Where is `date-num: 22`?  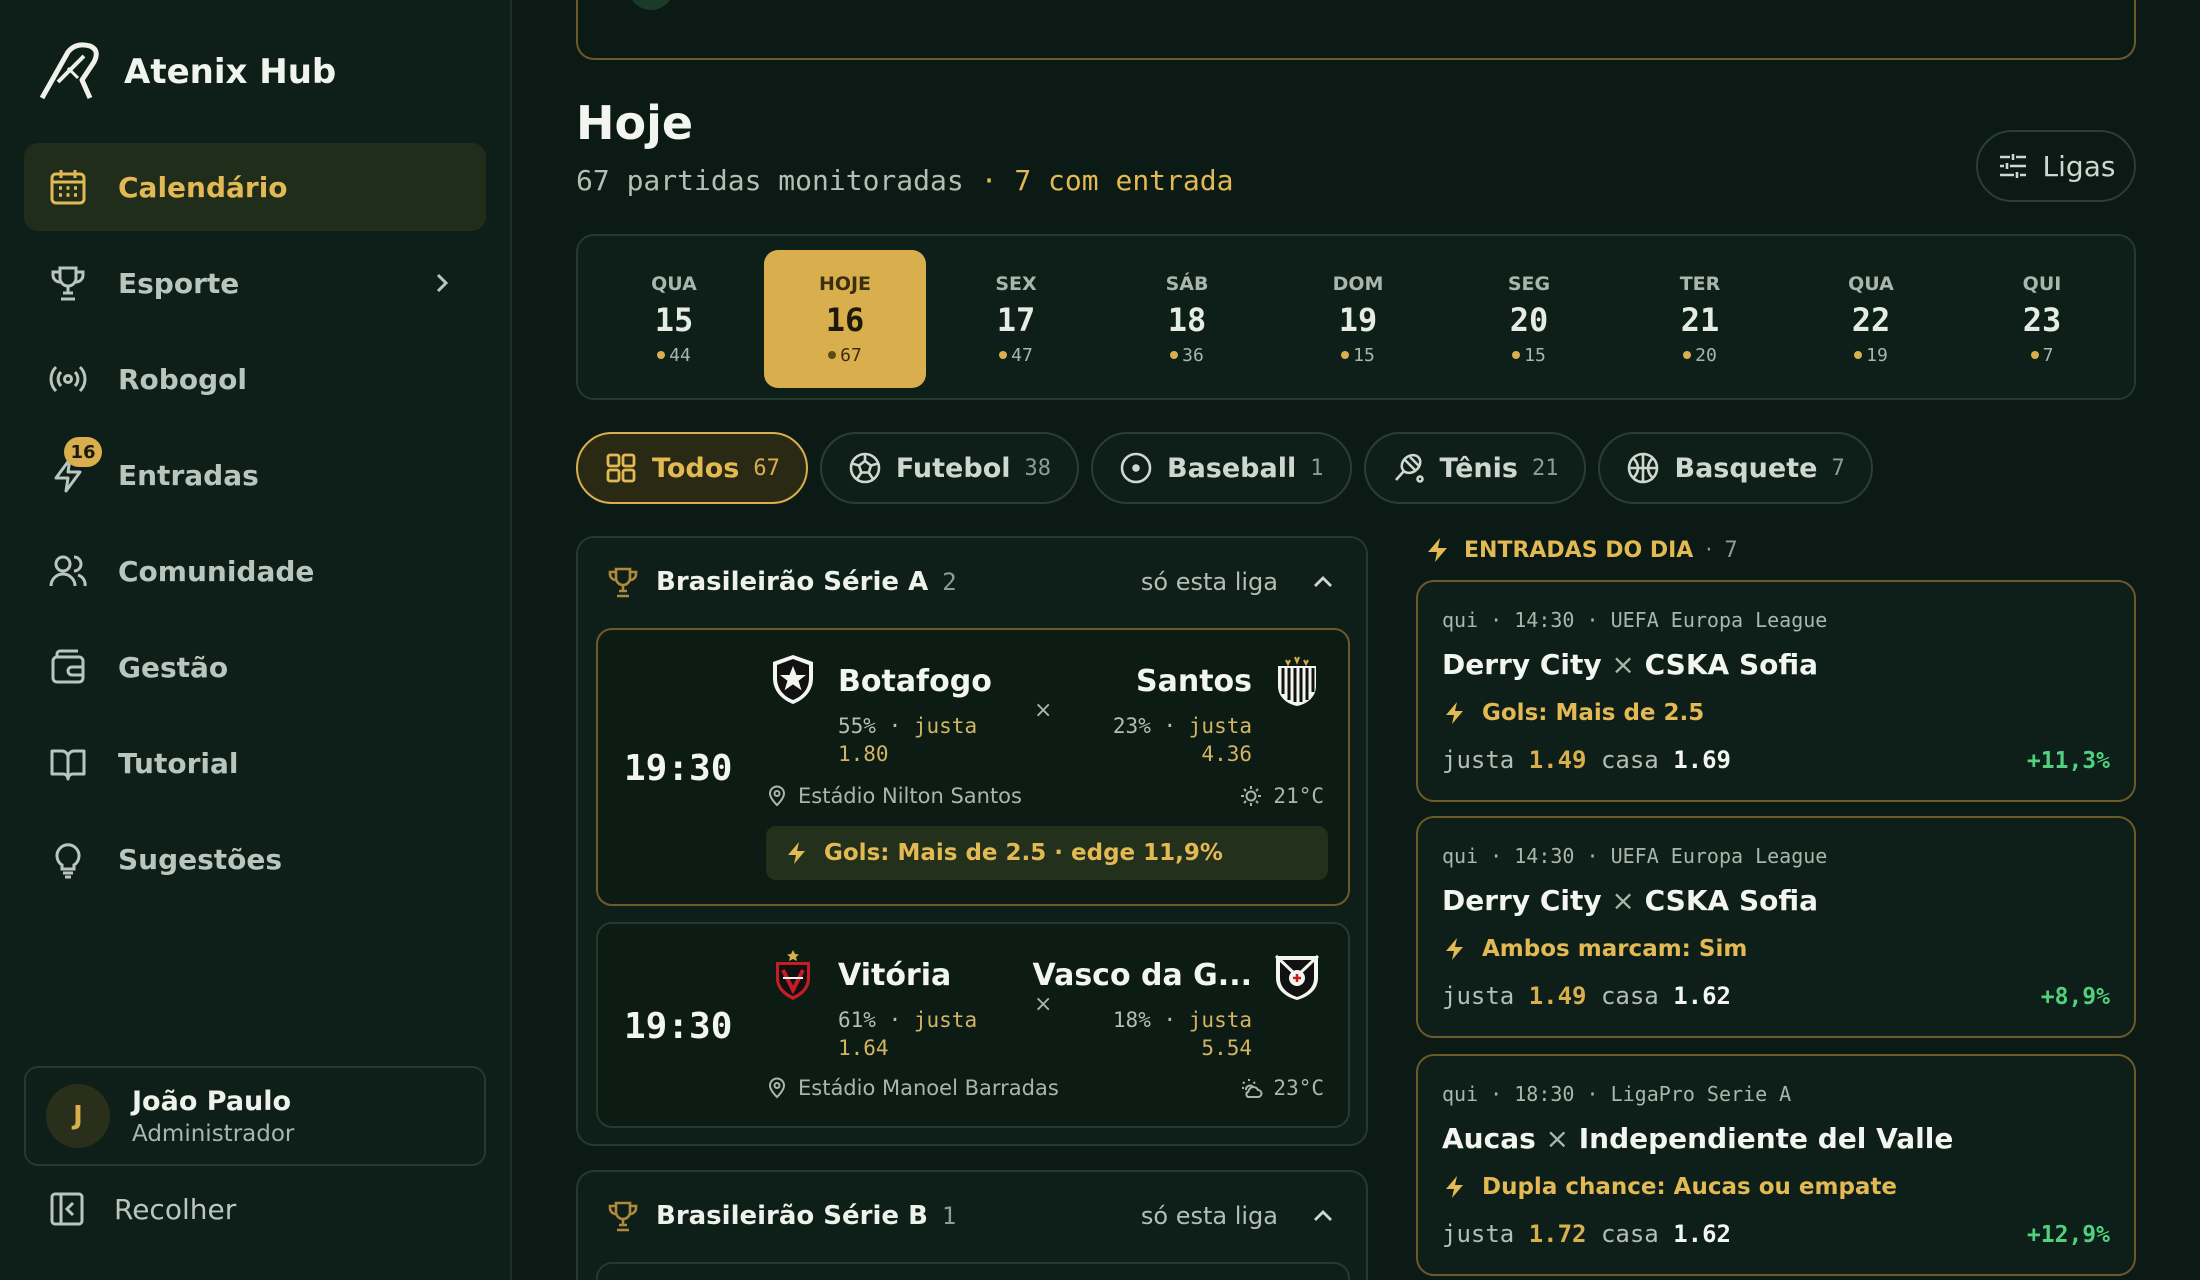 date-num: 22 is located at coordinates (1871, 319).